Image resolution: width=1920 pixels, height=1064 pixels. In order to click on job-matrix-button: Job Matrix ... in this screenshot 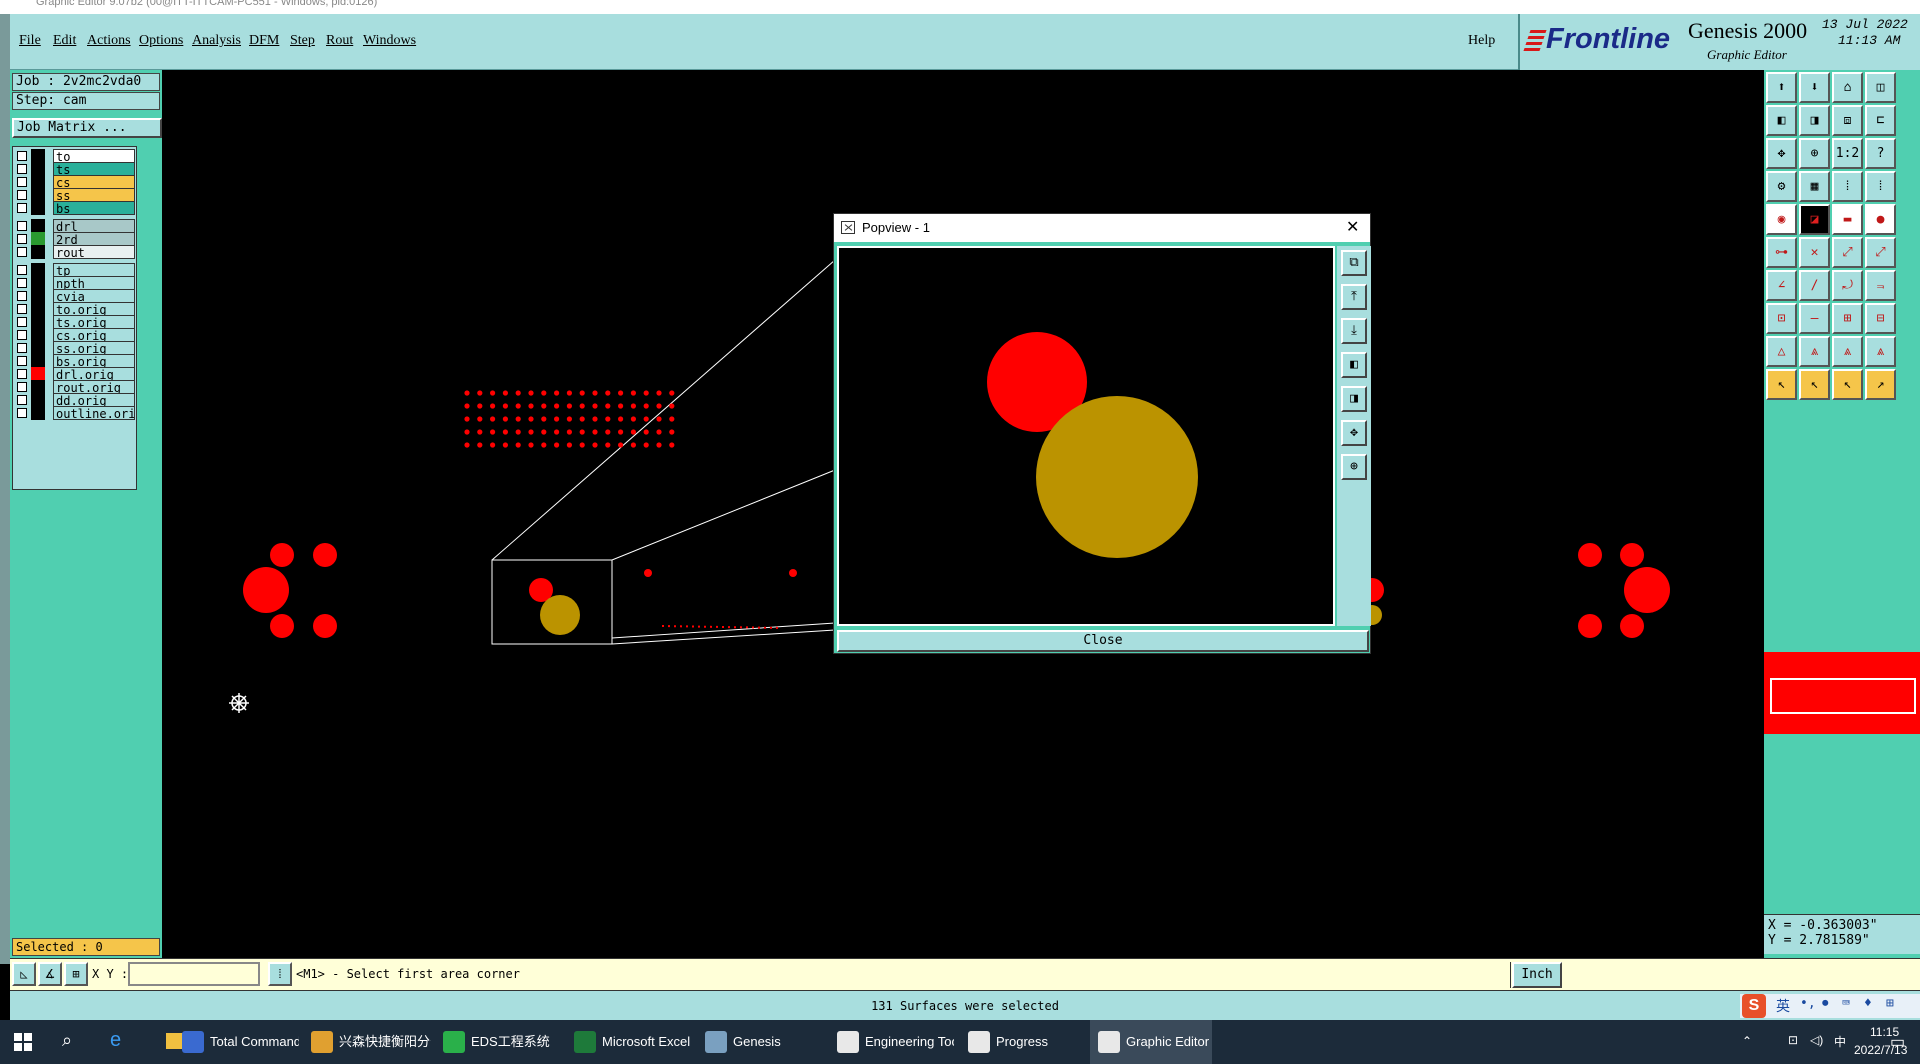, I will do `click(87, 128)`.